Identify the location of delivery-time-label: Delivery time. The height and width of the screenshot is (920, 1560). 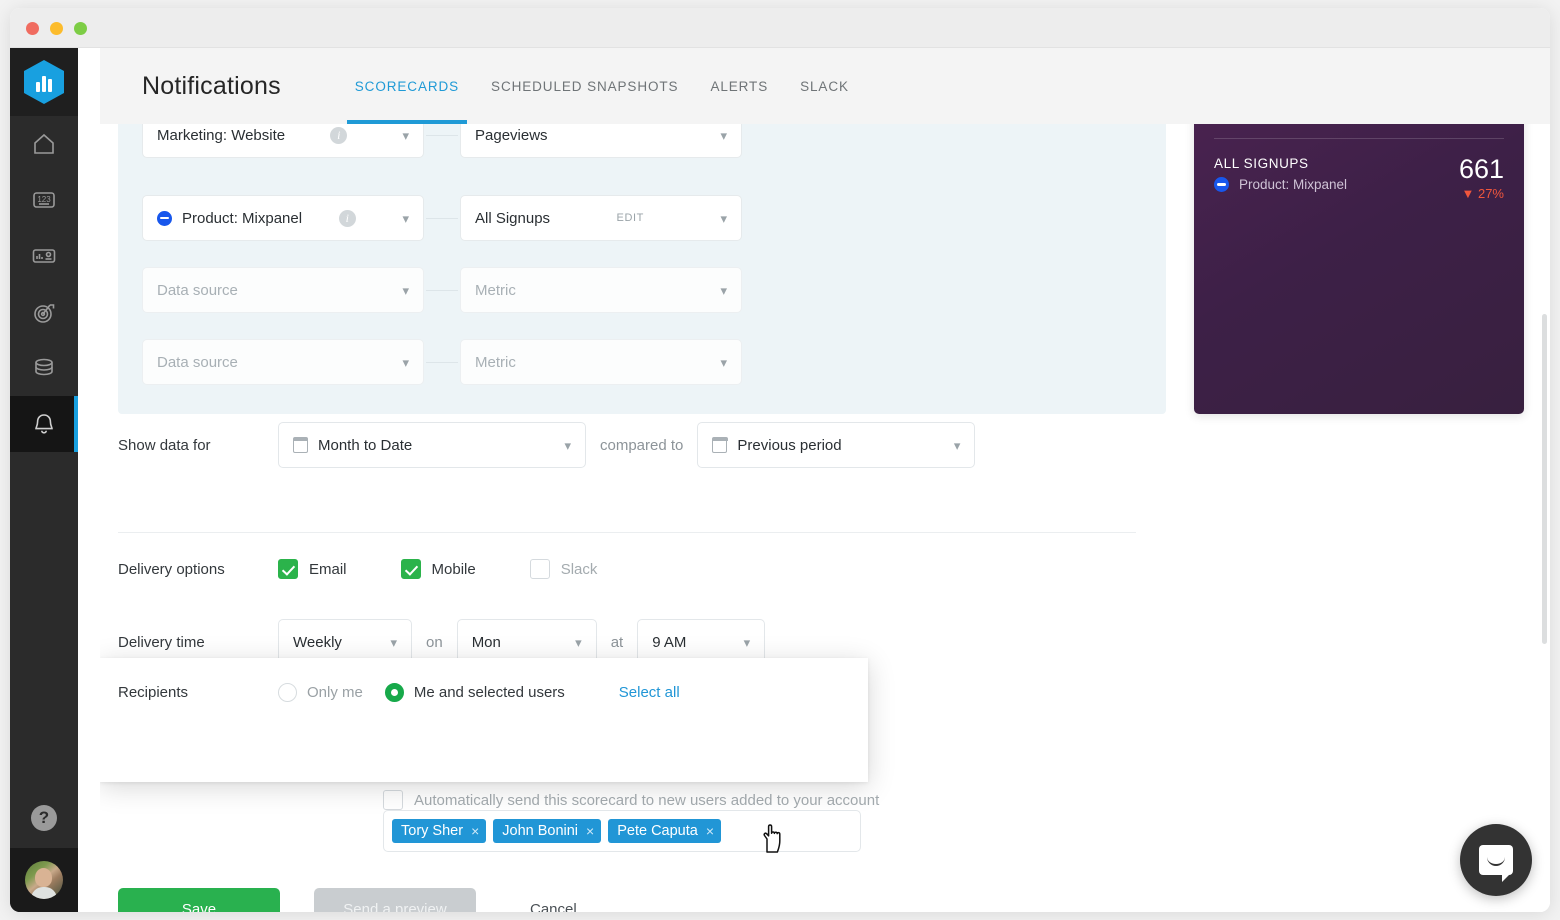
(161, 642).